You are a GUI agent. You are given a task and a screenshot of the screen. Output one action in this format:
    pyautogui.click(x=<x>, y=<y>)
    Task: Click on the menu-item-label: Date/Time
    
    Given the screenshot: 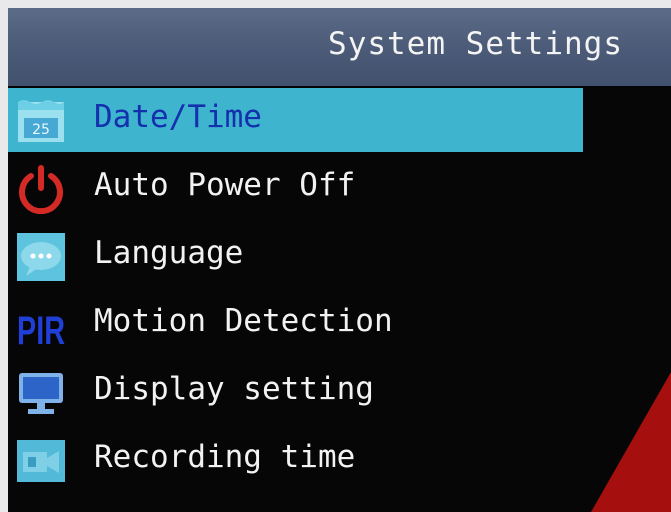 What is the action you would take?
    pyautogui.click(x=178, y=117)
    